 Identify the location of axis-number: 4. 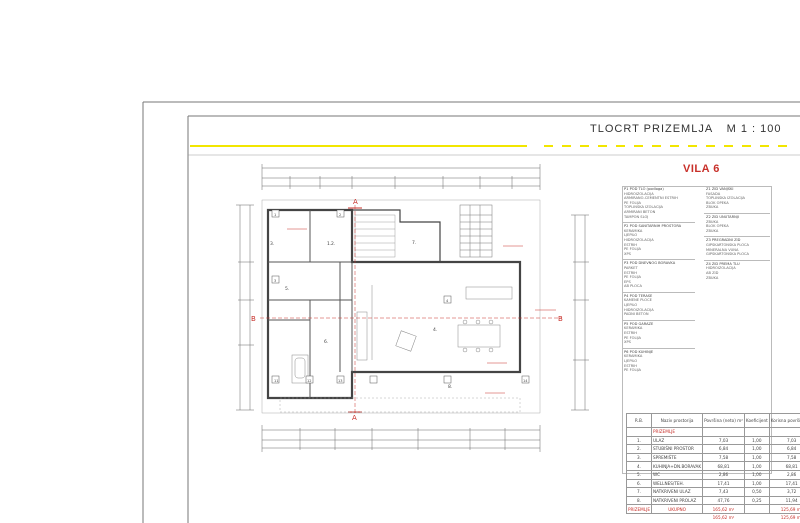
(447, 301).